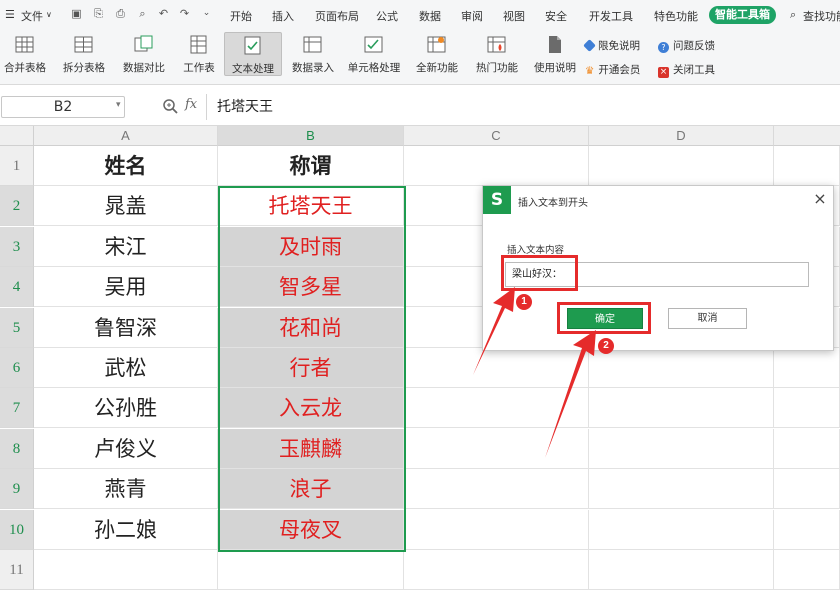  I want to click on cell-c8, so click(496, 449).